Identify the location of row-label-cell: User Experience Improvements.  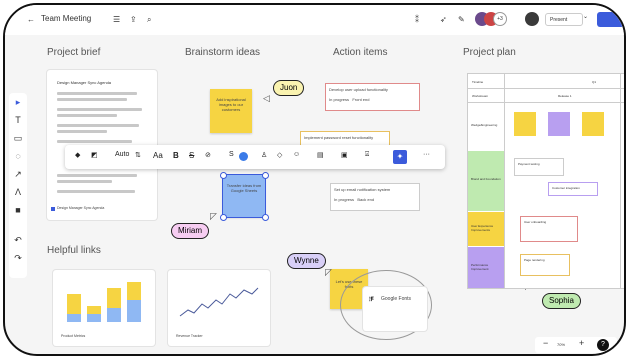
(486, 229).